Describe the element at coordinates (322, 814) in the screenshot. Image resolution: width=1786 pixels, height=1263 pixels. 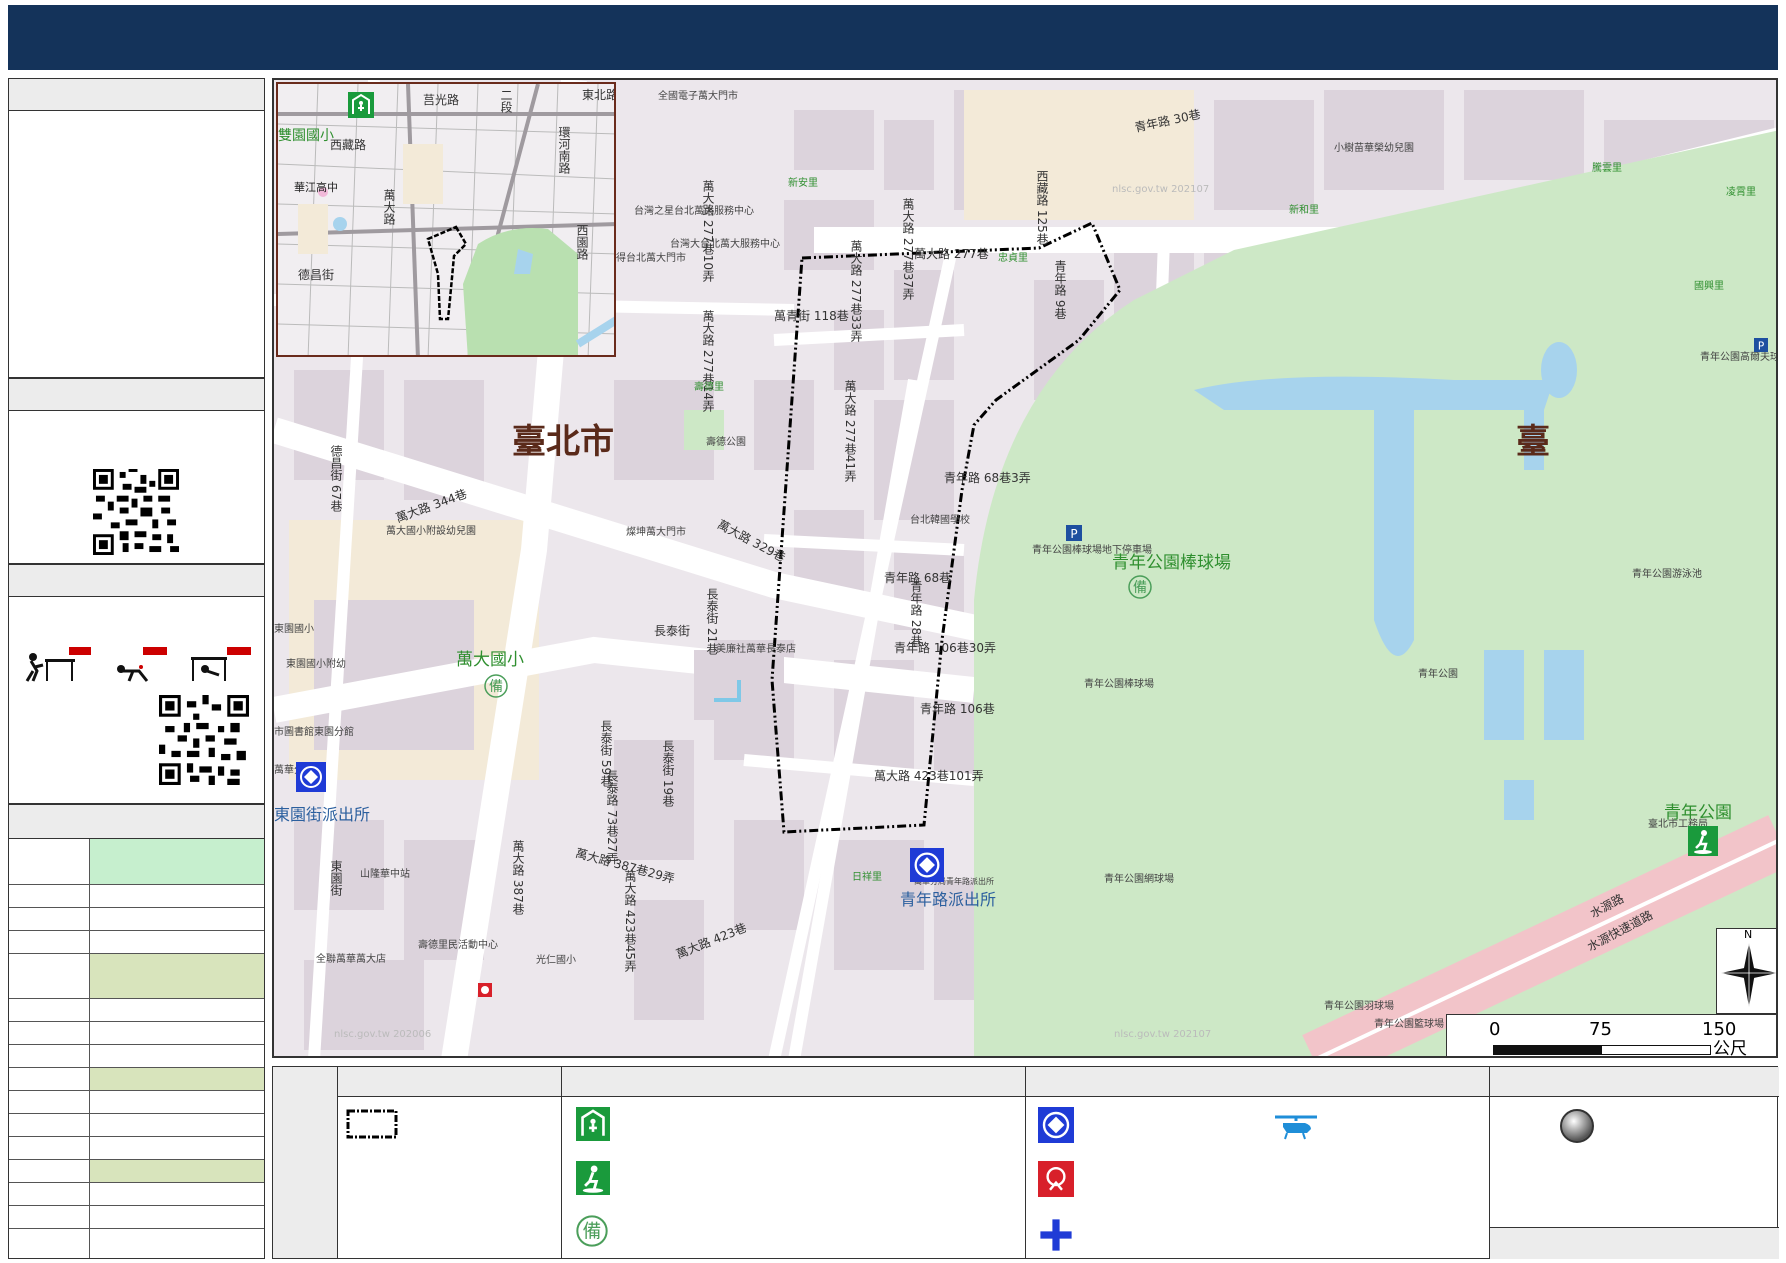
I see `police-station-label: 東園街派出所` at that location.